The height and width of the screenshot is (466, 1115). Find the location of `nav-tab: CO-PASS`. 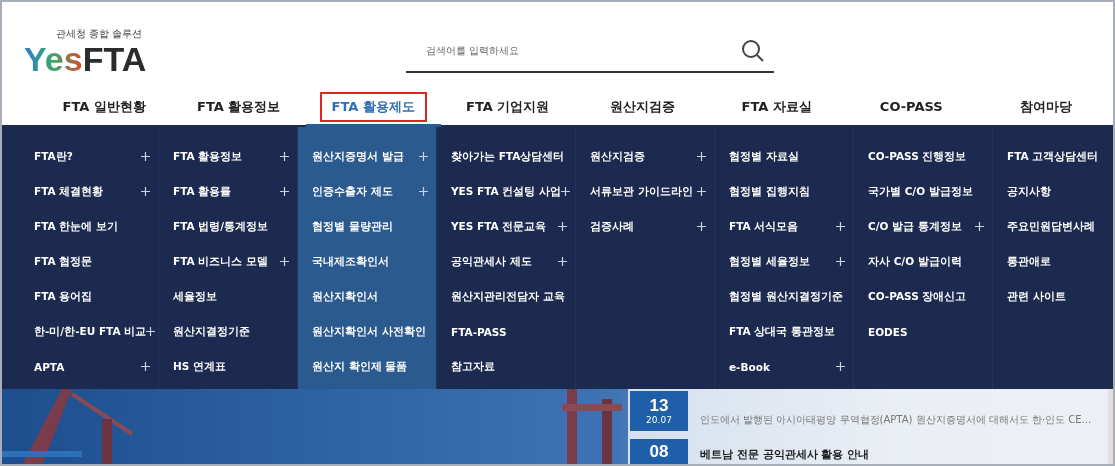

nav-tab: CO-PASS is located at coordinates (911, 106).